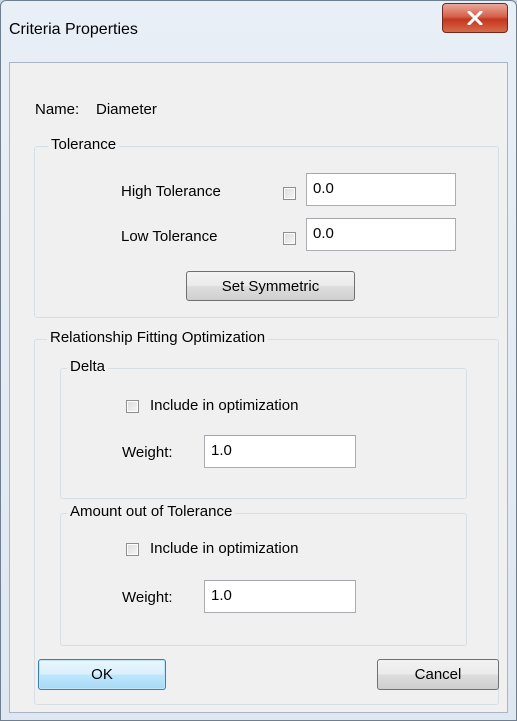 The height and width of the screenshot is (721, 517). I want to click on delta-weight-input: 1.0, so click(280, 451).